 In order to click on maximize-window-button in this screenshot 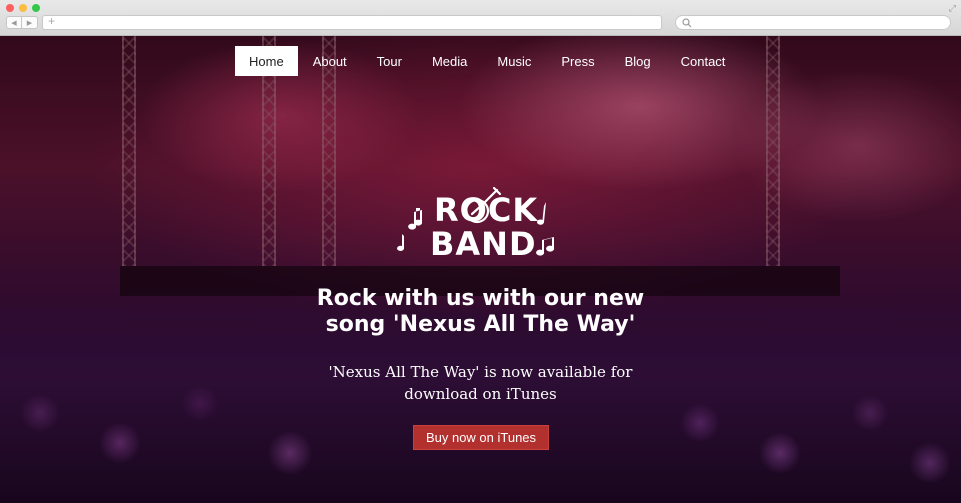, I will do `click(36, 8)`.